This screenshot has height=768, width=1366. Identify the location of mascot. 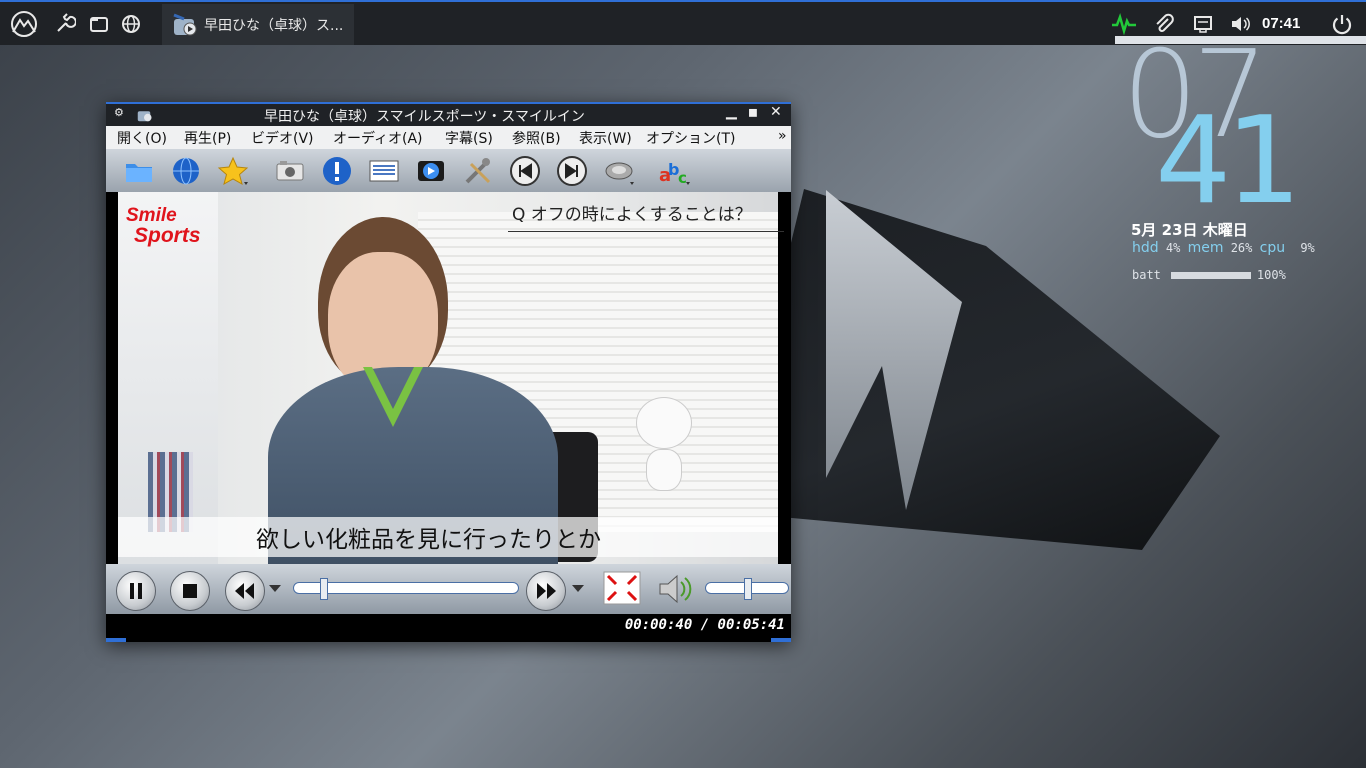
(663, 444).